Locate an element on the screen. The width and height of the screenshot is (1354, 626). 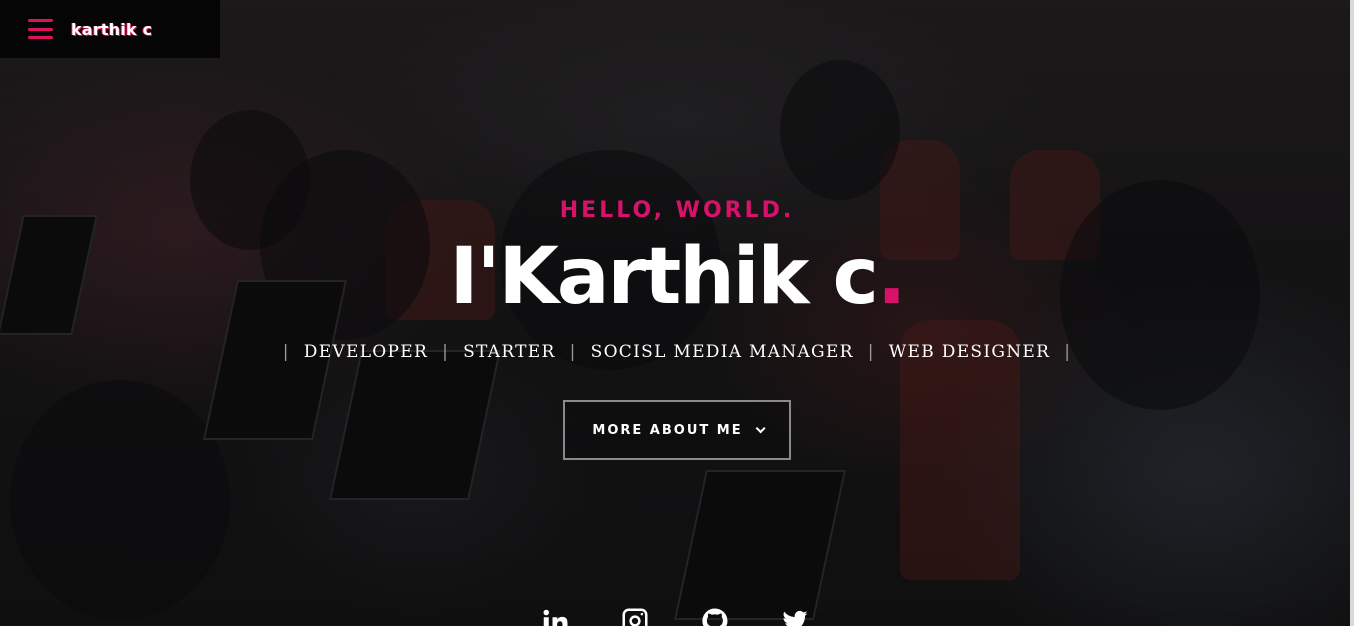
top-nav-bar: karthik c is located at coordinates (110, 29).